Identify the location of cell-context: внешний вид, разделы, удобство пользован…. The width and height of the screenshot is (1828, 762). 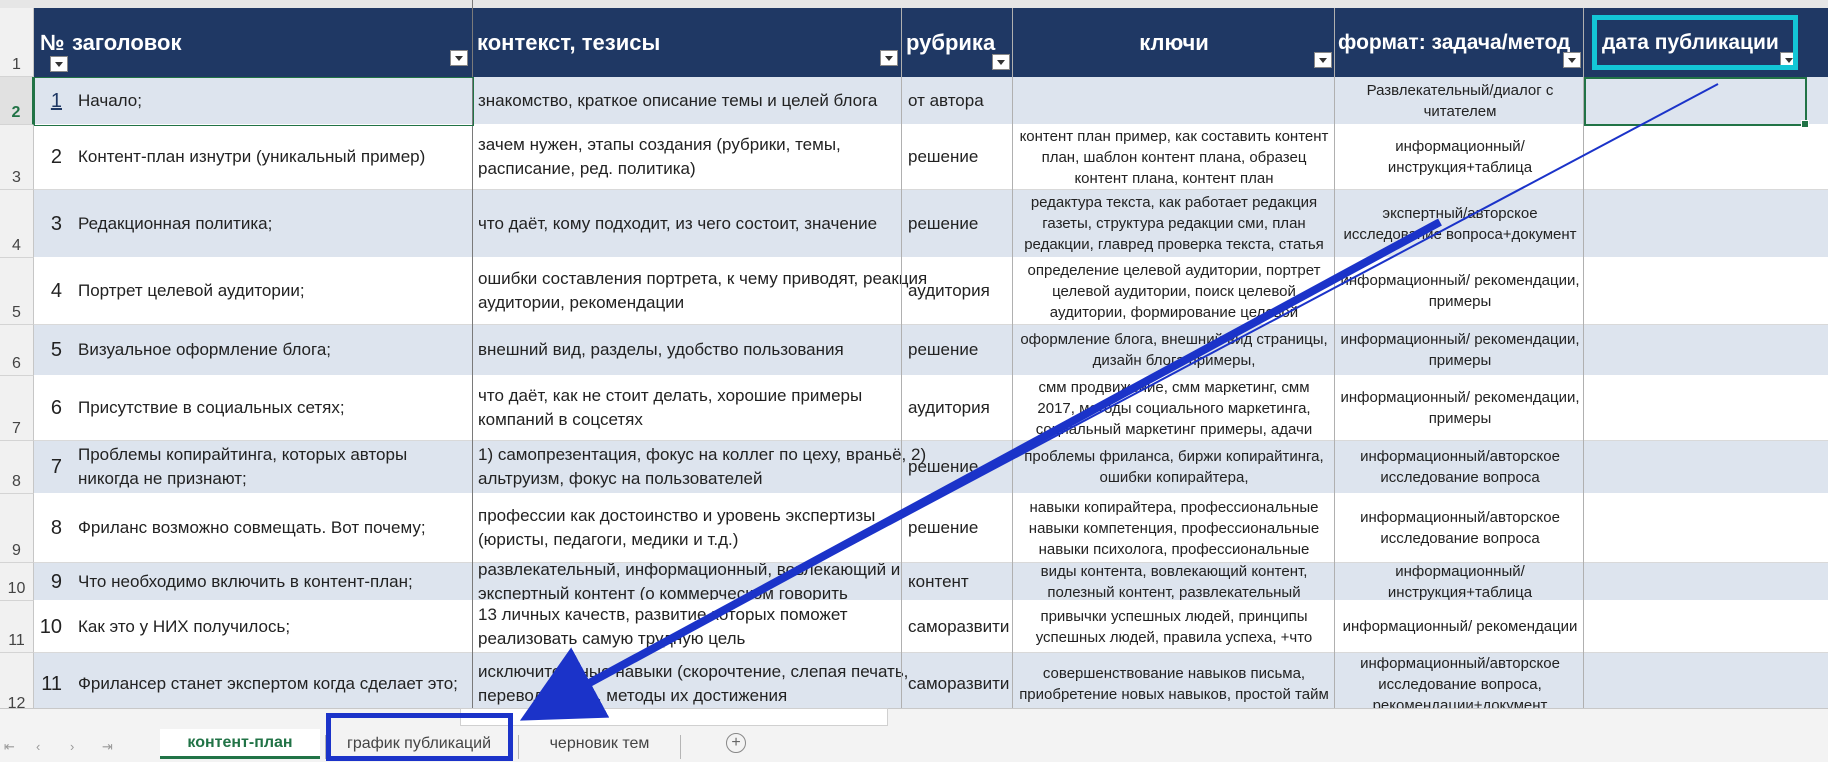
(704, 350).